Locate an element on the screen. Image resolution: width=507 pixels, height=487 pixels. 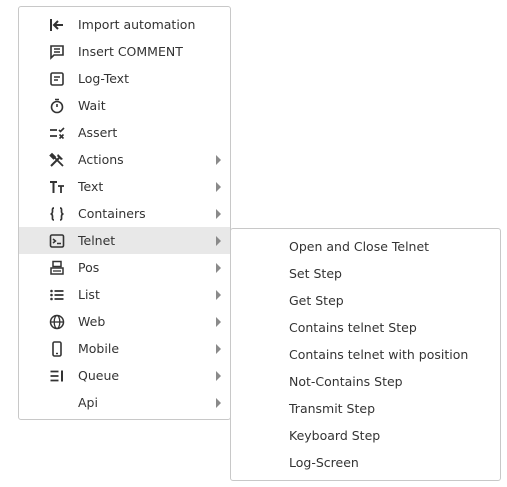
menu-item-label: Actions is located at coordinates (101, 159).